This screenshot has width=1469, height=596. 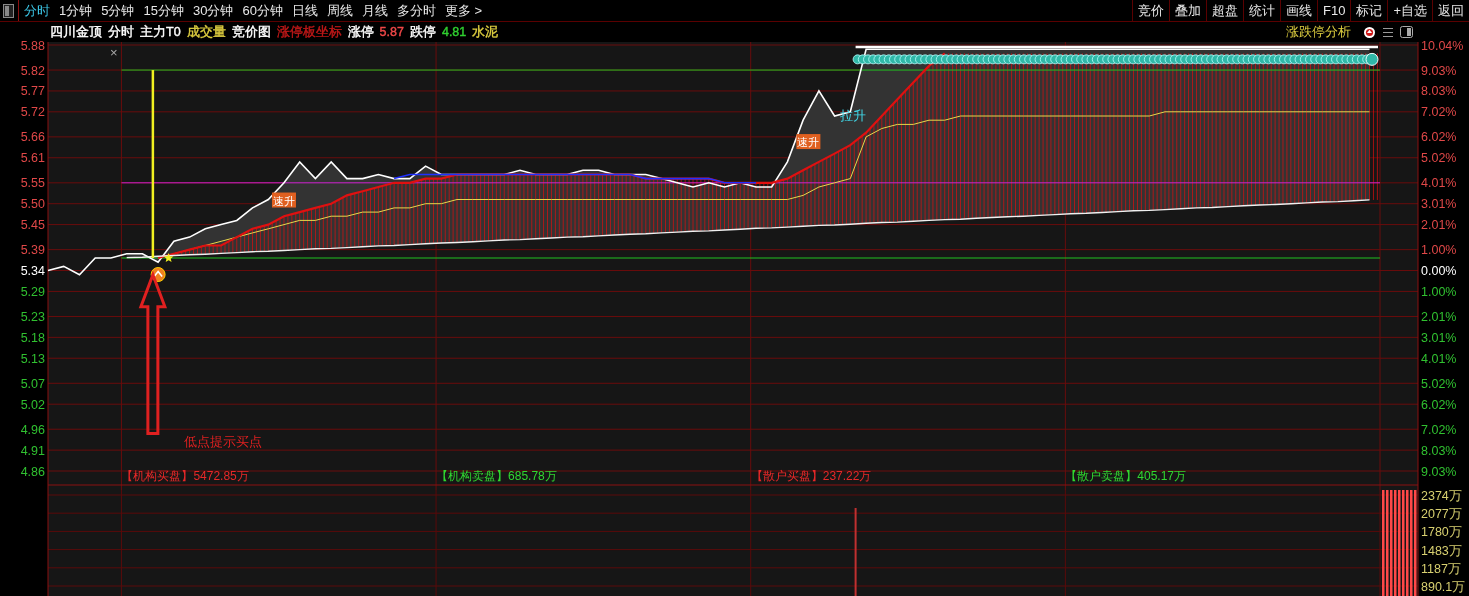 What do you see at coordinates (160, 32) in the screenshot?
I see `info-label: 主力T0` at bounding box center [160, 32].